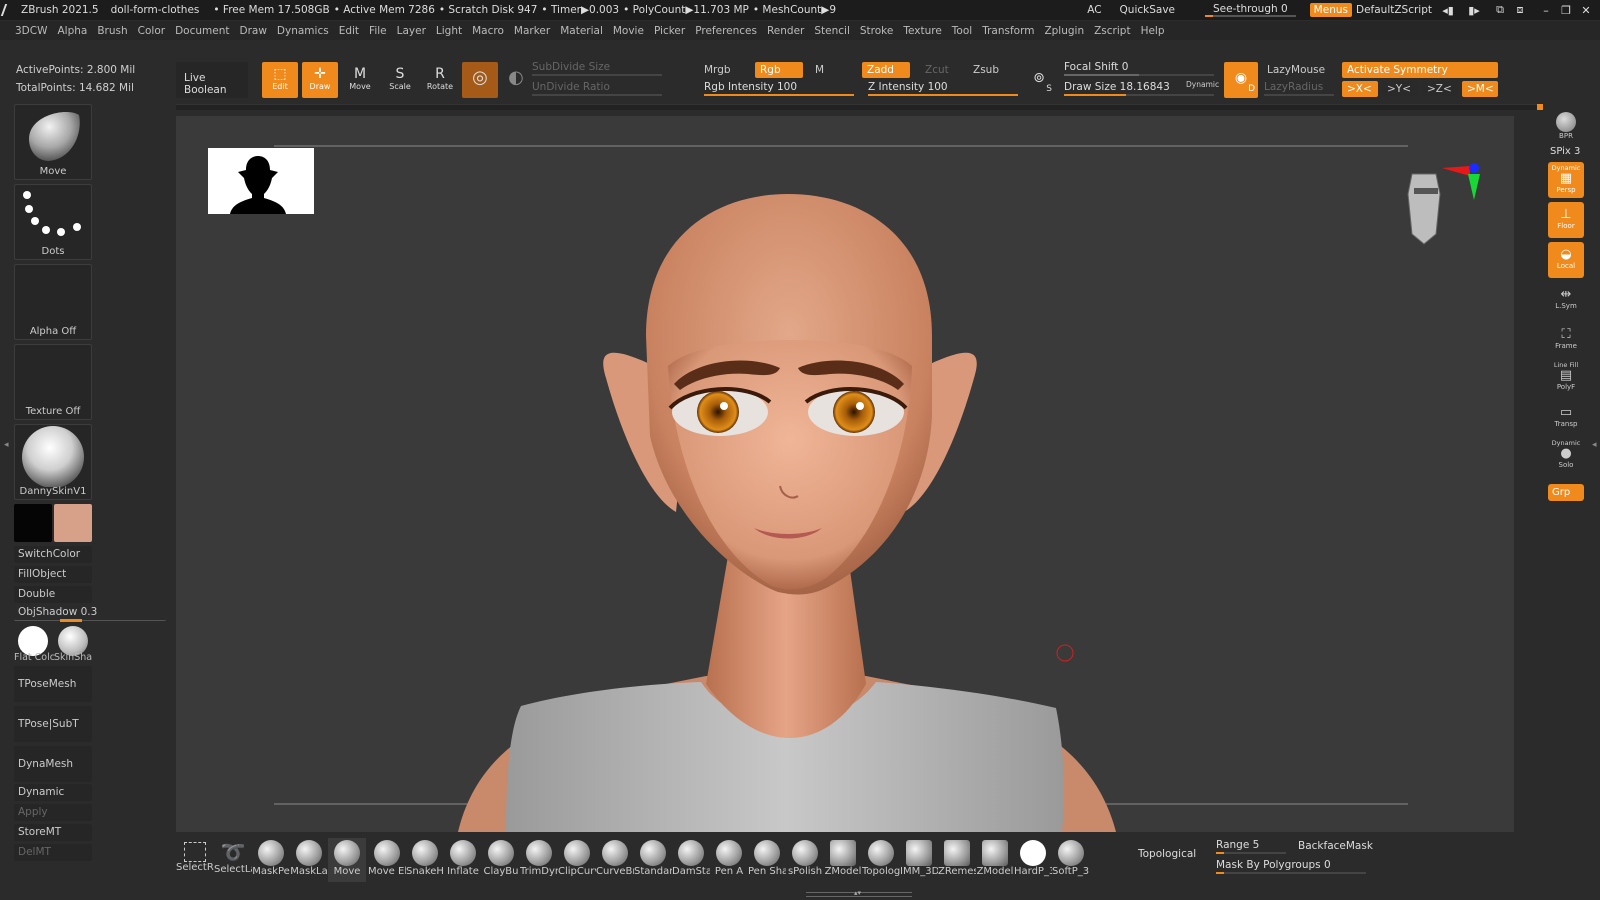 This screenshot has height=900, width=1600. I want to click on draw-mode-button: ✛ Draw, so click(320, 80).